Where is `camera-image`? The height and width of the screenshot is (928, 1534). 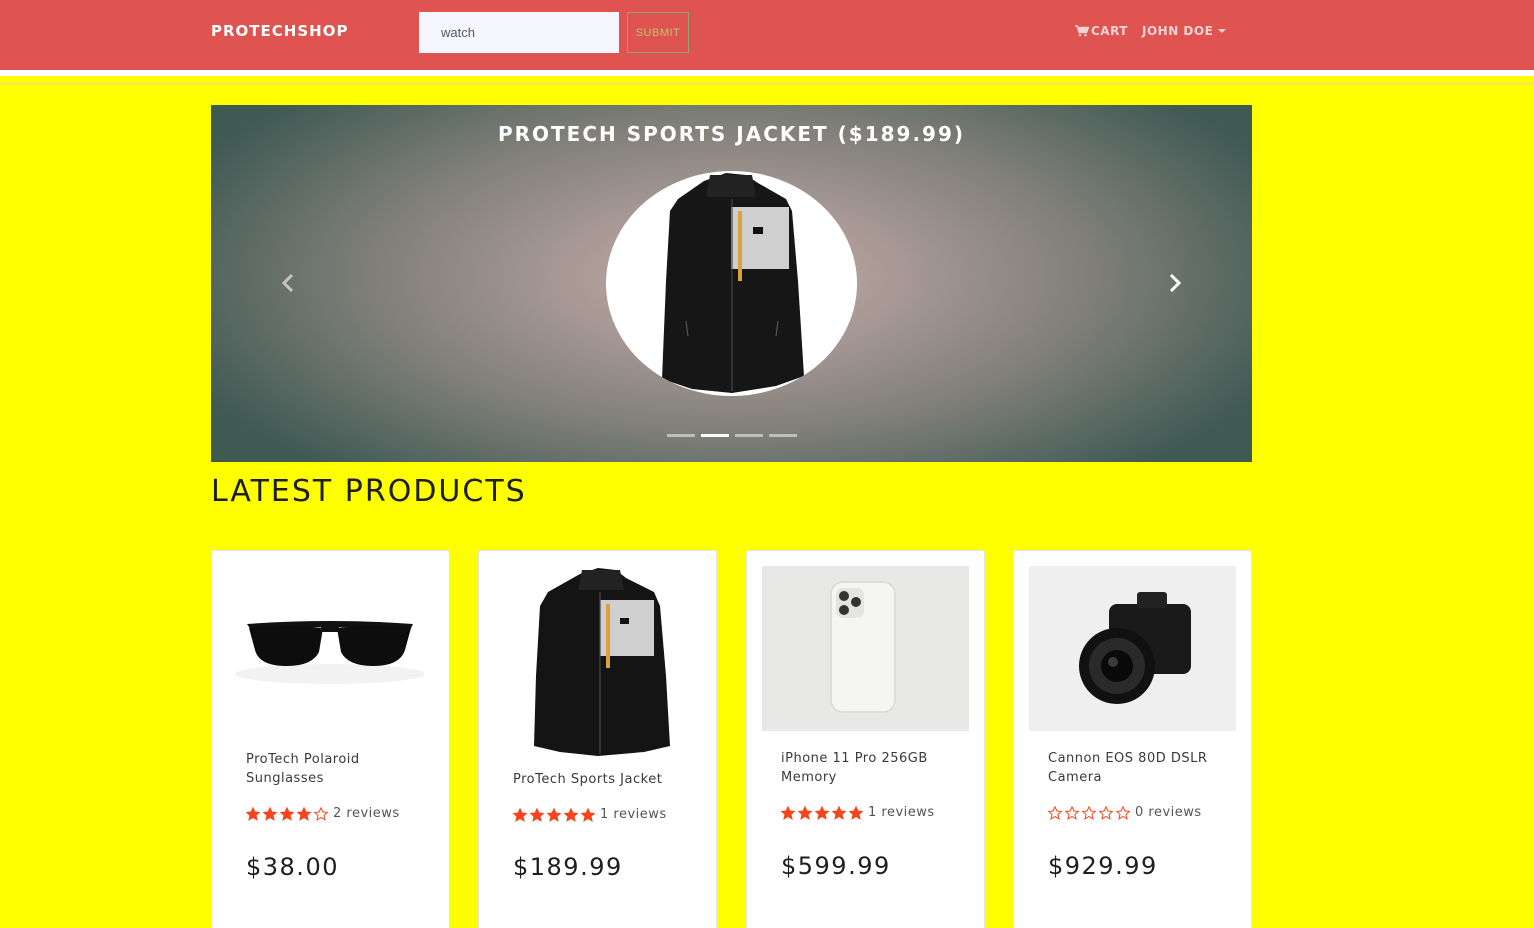 camera-image is located at coordinates (1132, 648).